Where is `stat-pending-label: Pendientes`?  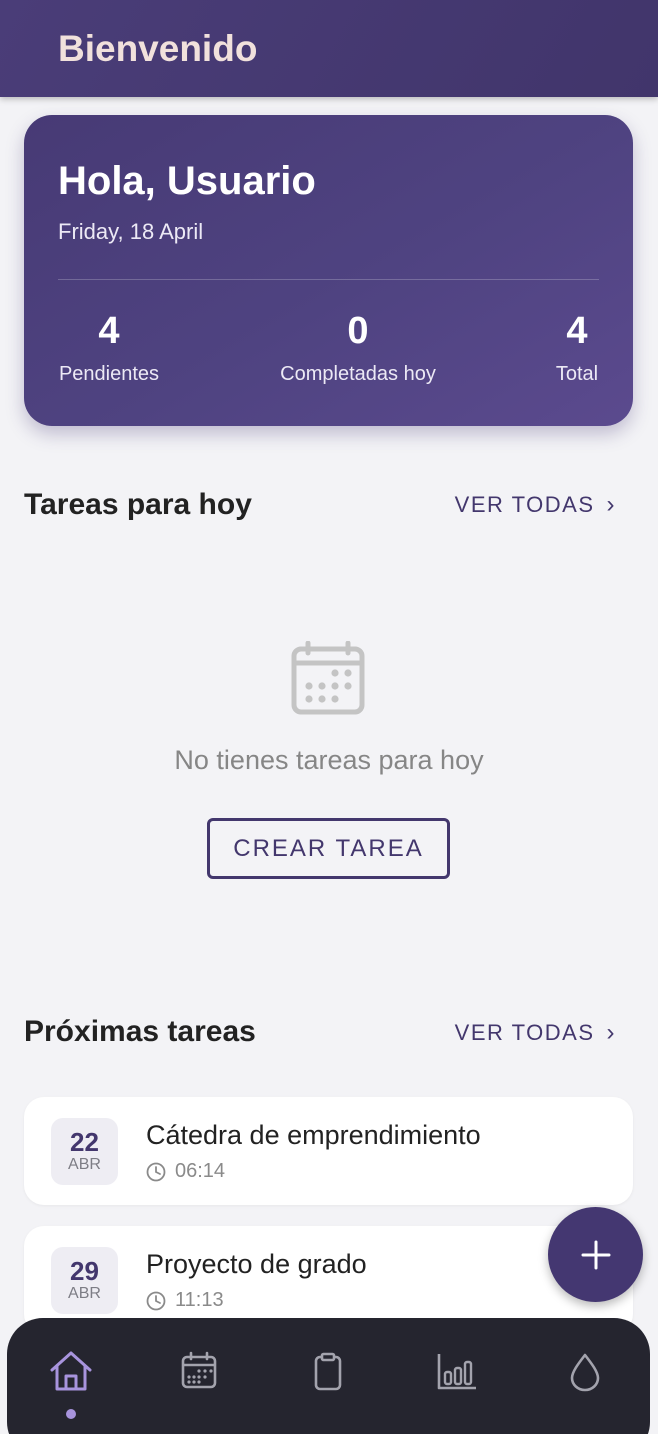
stat-pending-label: Pendientes is located at coordinates (109, 374).